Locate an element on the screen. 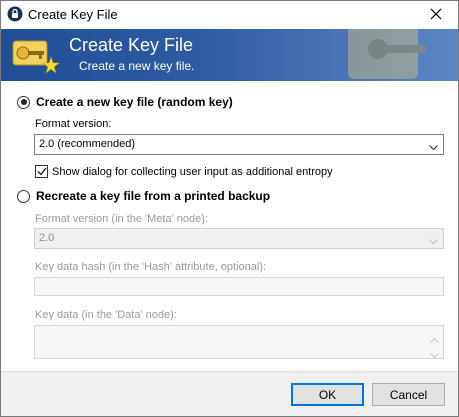 The width and height of the screenshot is (459, 417). dialog-footer: OK Cancel is located at coordinates (229, 393).